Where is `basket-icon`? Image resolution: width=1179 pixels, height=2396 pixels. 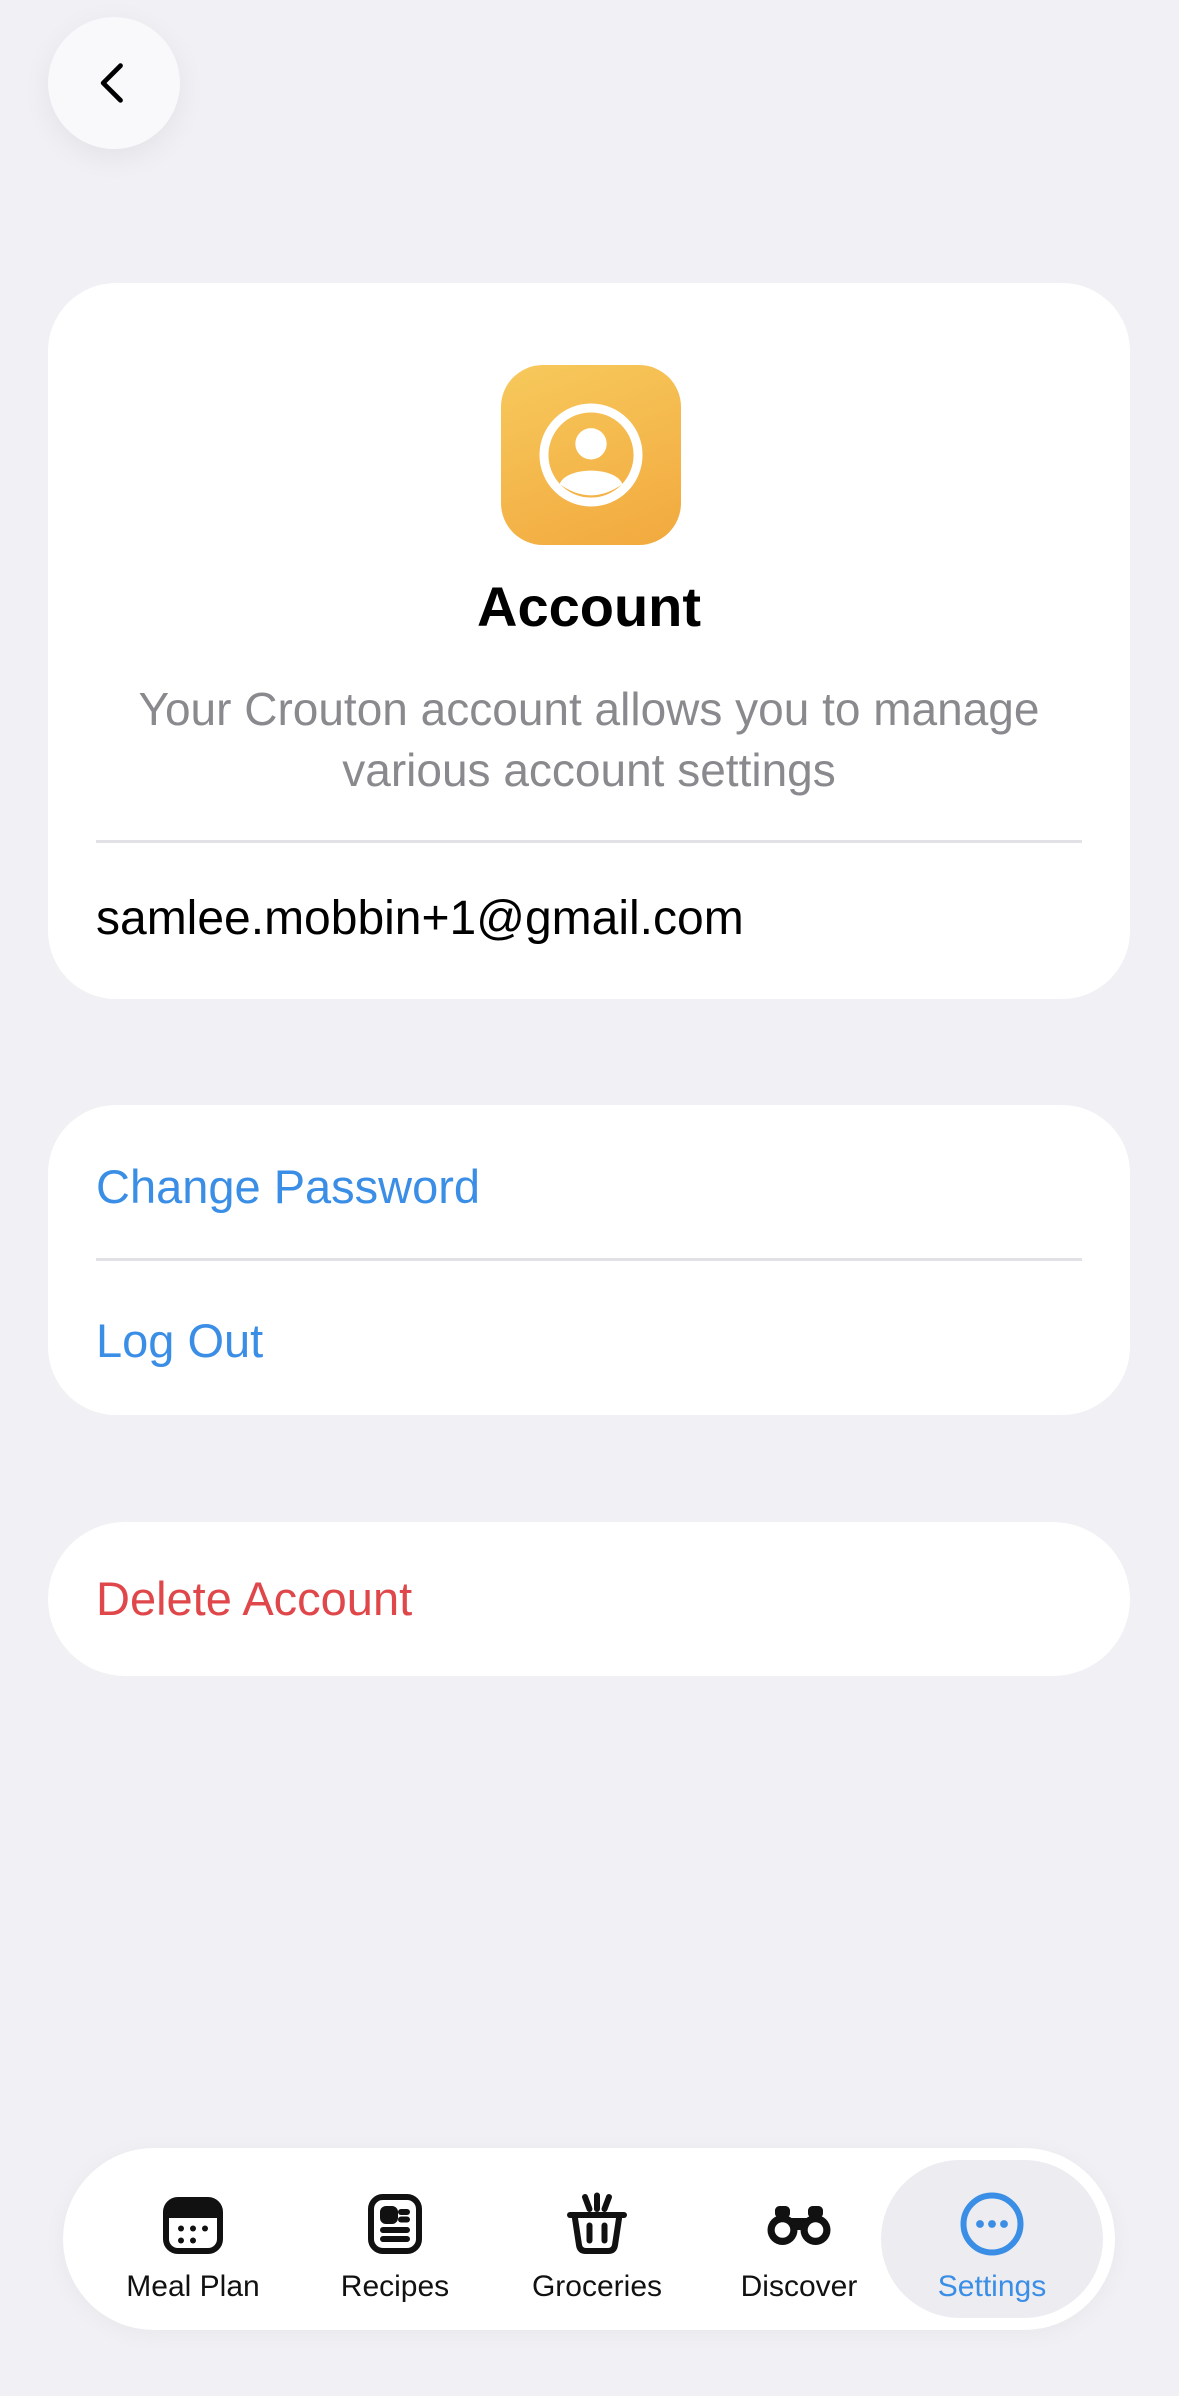
basket-icon is located at coordinates (597, 2223).